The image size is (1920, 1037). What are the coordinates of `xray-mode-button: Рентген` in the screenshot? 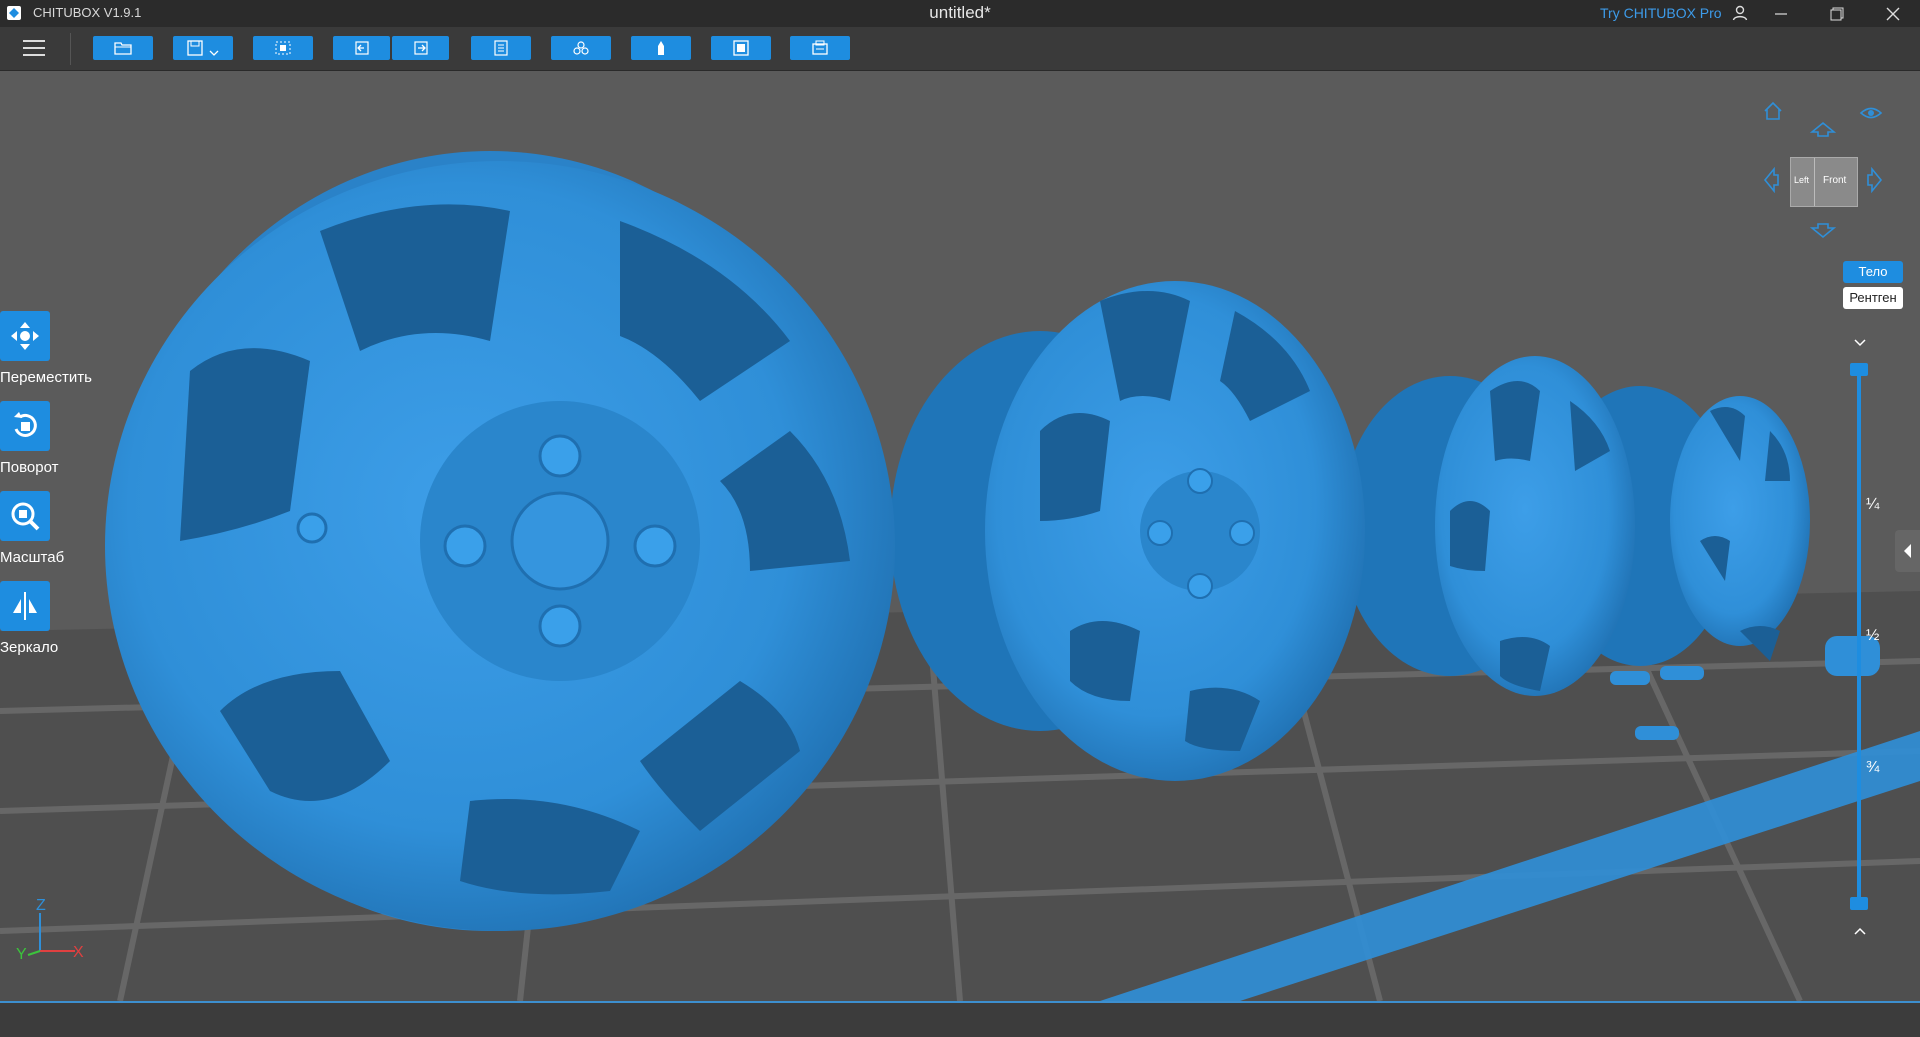 It's located at (1873, 298).